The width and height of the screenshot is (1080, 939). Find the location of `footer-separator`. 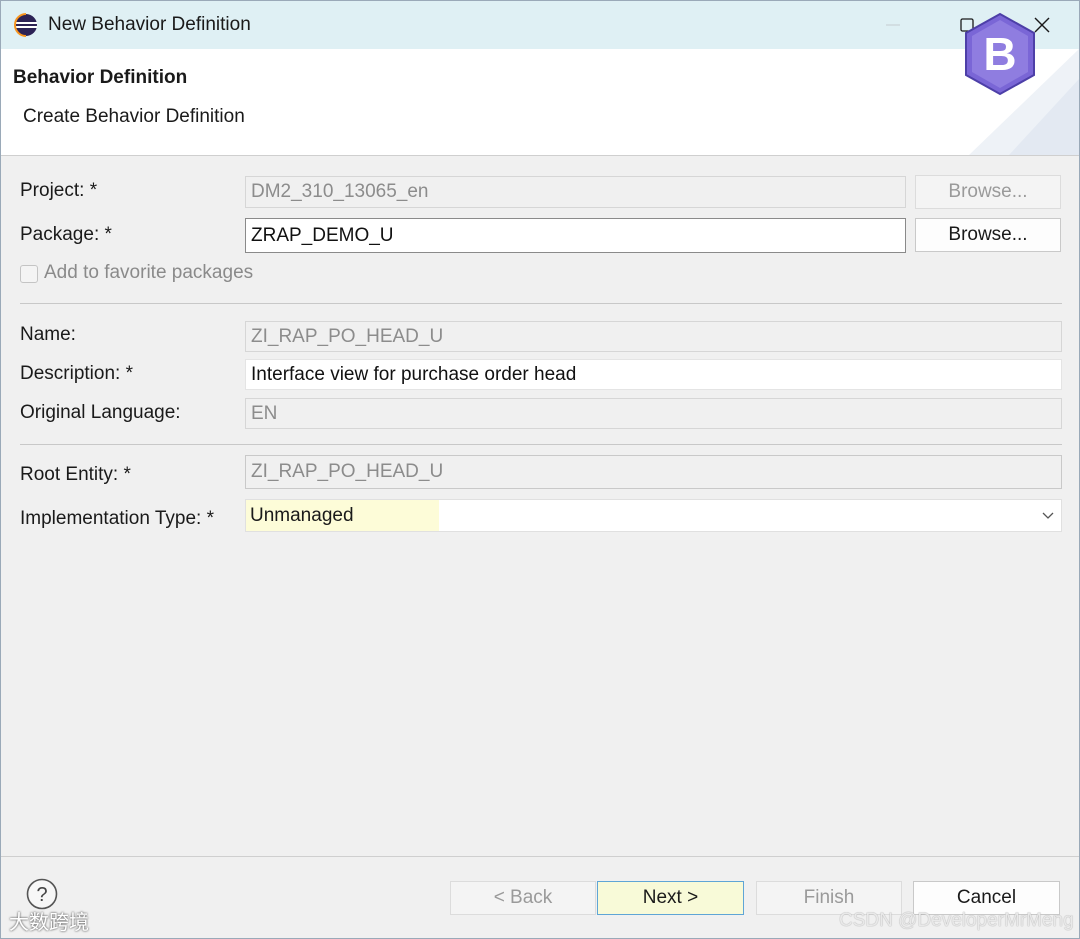

footer-separator is located at coordinates (540, 856).